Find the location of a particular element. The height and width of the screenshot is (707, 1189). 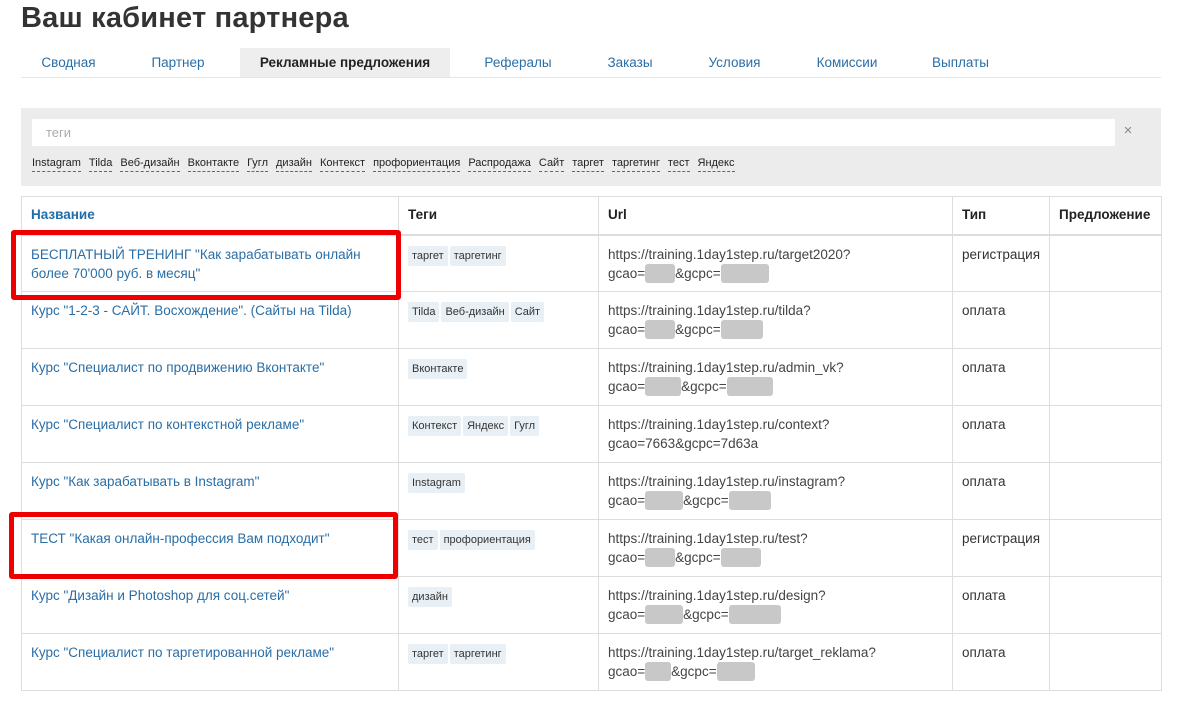

tag-filter-item: Распродажа is located at coordinates (499, 164).